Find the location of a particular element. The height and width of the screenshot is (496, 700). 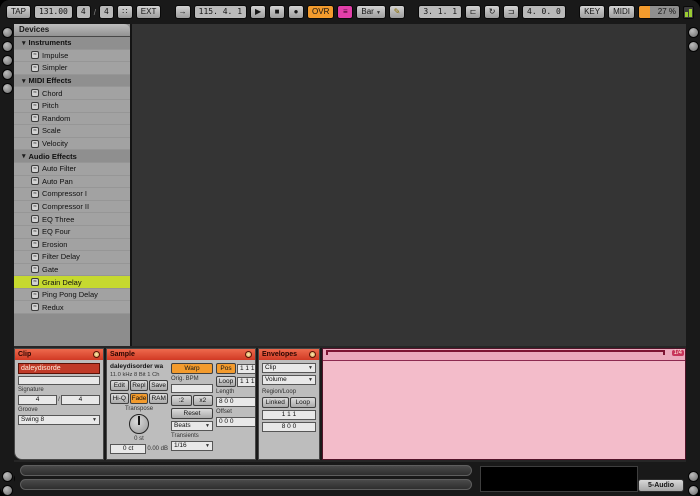

quantization-menu: Bar ▼ is located at coordinates (371, 12).